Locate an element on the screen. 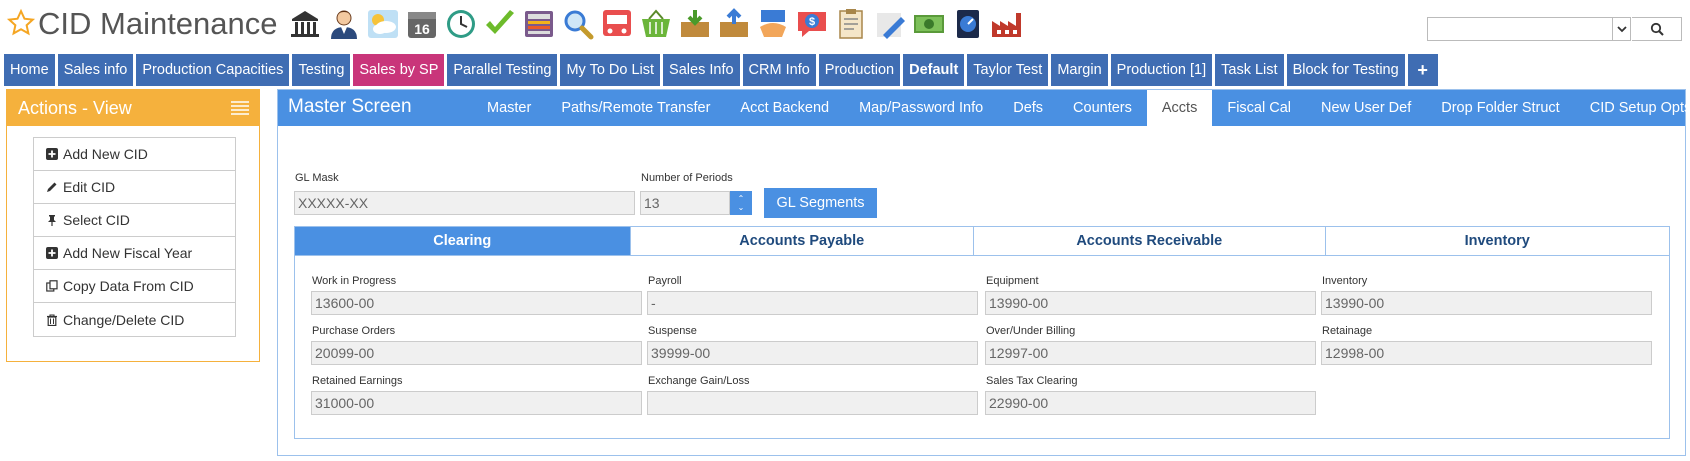  gl-mask-field is located at coordinates (464, 203).